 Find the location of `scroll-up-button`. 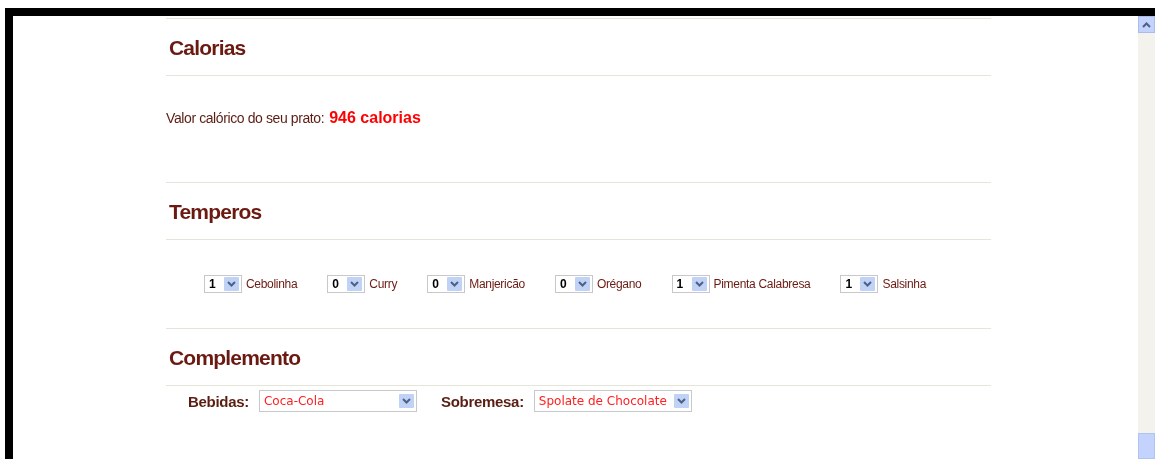

scroll-up-button is located at coordinates (1146, 24).